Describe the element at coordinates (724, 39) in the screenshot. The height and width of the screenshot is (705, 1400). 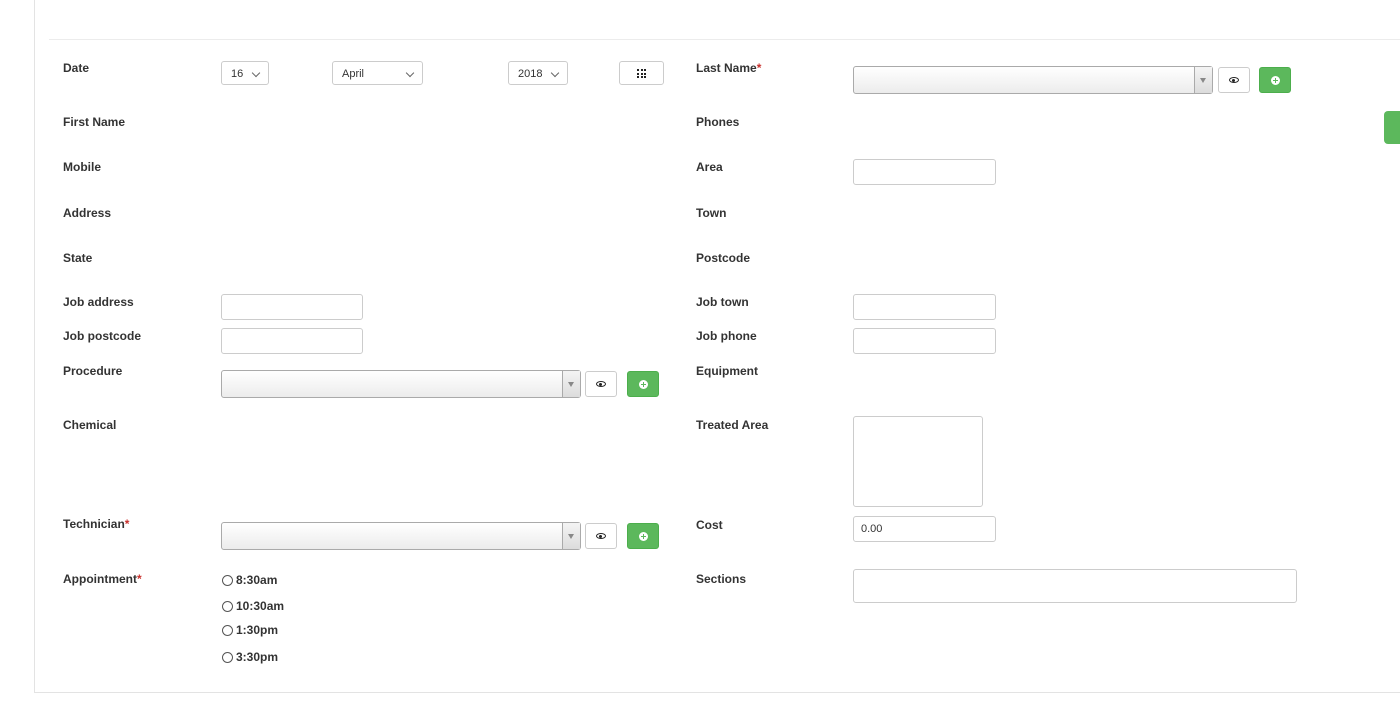
I see `header-divider` at that location.